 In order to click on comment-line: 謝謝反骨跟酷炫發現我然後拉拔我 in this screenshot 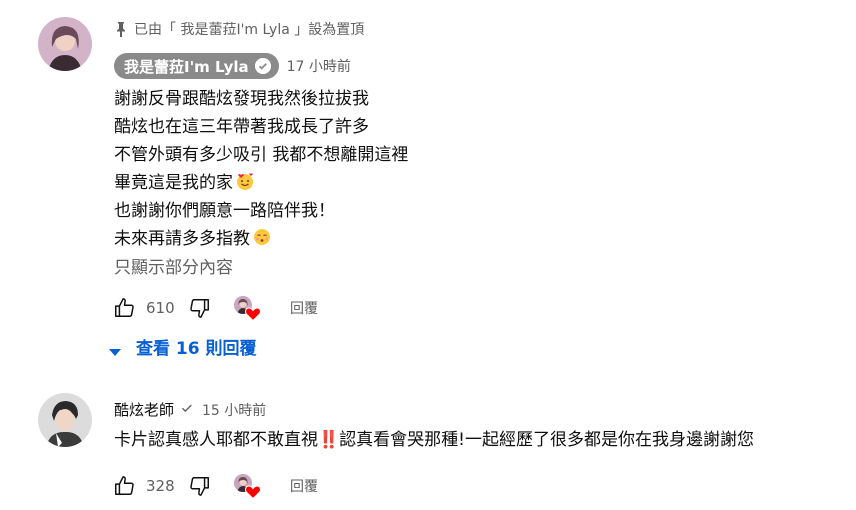, I will do `click(241, 99)`.